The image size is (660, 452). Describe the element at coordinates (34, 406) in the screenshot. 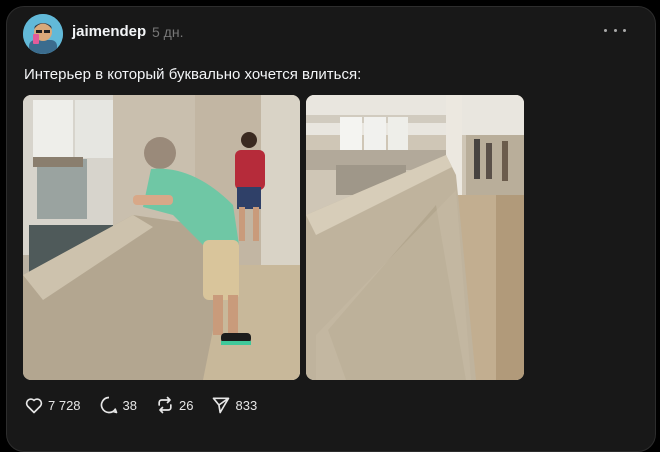

I see `heart-icon` at that location.